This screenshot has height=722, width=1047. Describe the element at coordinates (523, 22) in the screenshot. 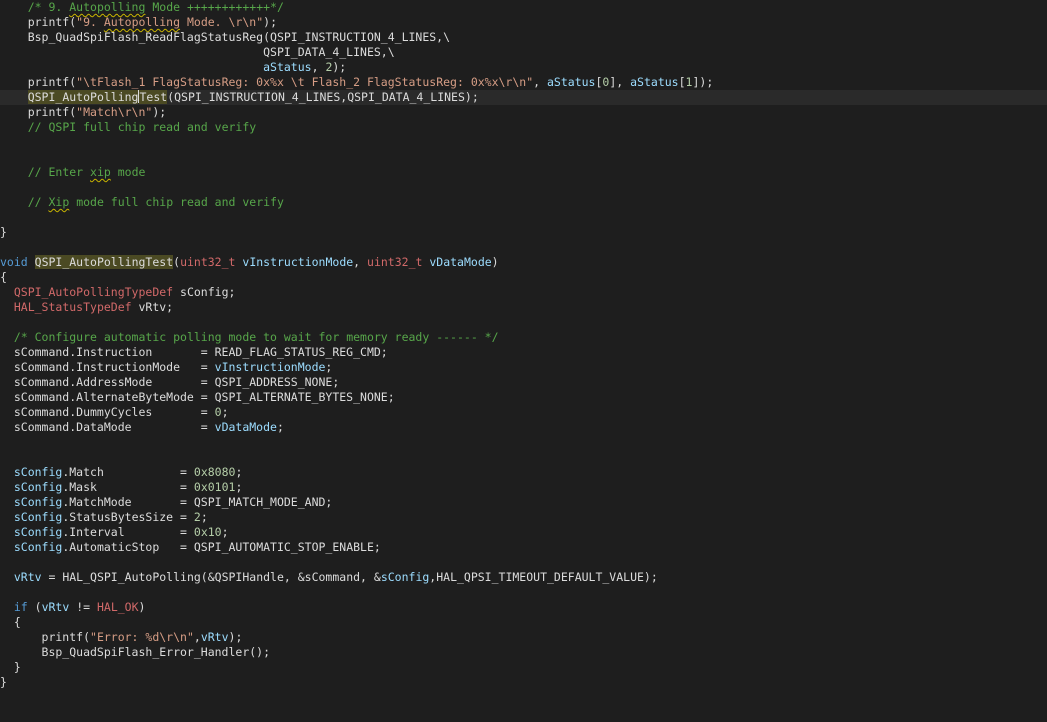

I see `code-line: printf("9. Autopolling Mode. \r\n");` at that location.